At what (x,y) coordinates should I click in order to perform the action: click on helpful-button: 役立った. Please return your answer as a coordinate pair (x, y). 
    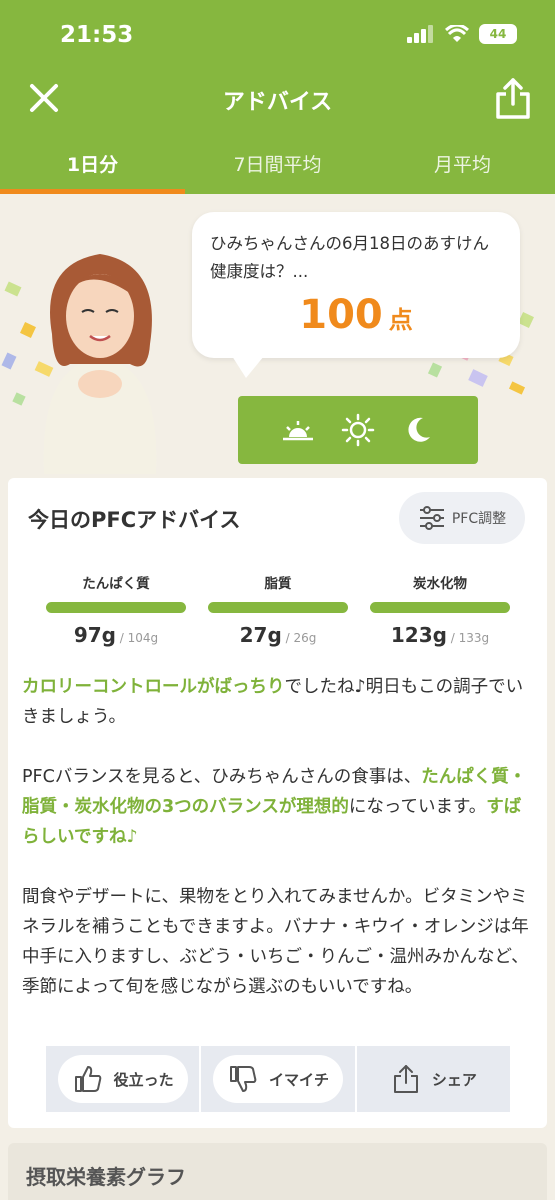
    Looking at the image, I should click on (123, 1079).